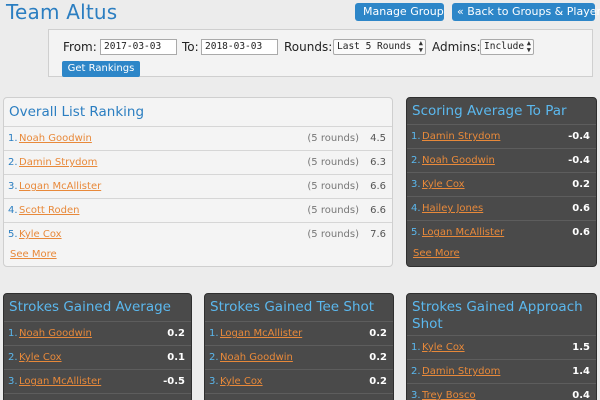 Image resolution: width=600 pixels, height=400 pixels. I want to click on to-label: To:, so click(190, 47).